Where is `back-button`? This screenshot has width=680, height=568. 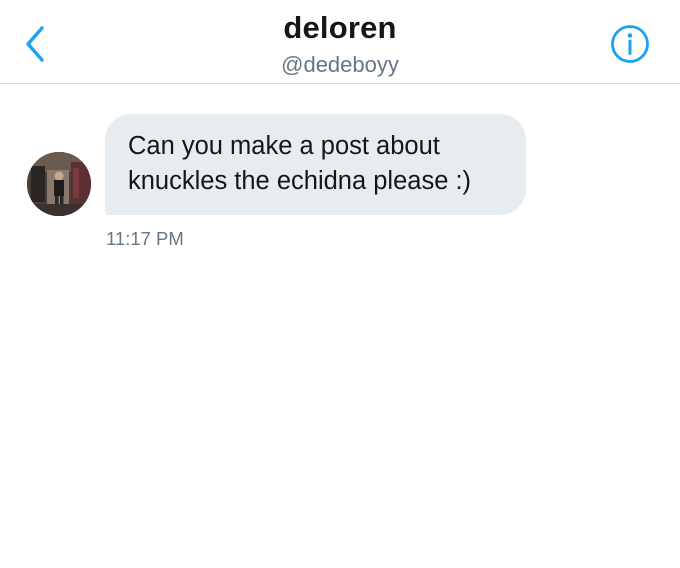
back-button is located at coordinates (35, 44).